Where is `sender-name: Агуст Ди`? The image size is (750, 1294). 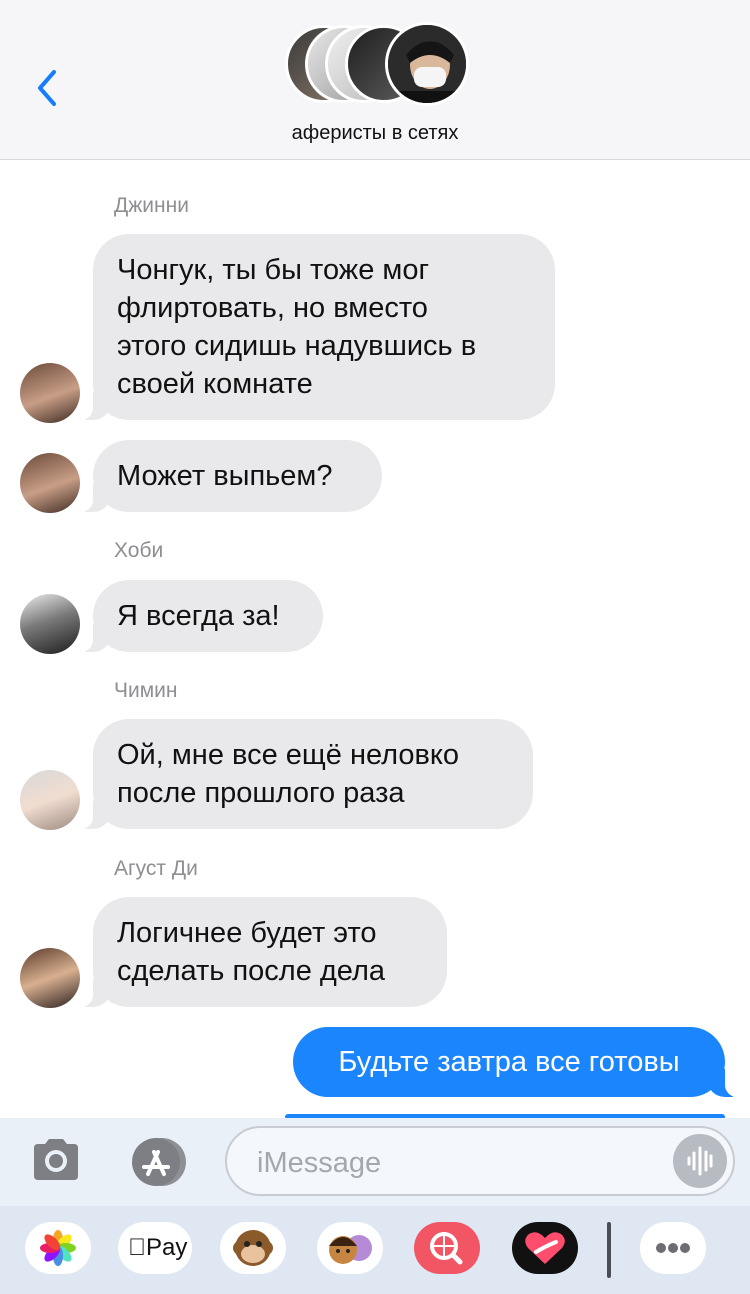 sender-name: Агуст Ди is located at coordinates (156, 868).